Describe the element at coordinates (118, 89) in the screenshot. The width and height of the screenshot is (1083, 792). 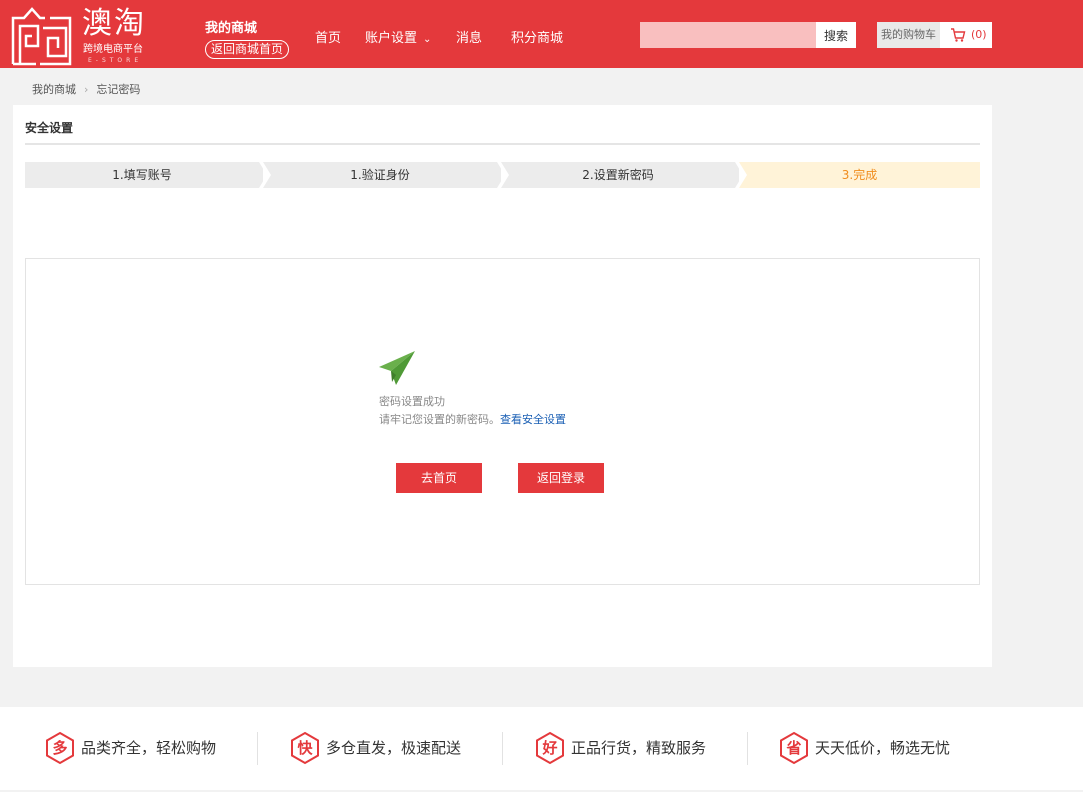
I see `breadcrumb-current: 忘记密码` at that location.